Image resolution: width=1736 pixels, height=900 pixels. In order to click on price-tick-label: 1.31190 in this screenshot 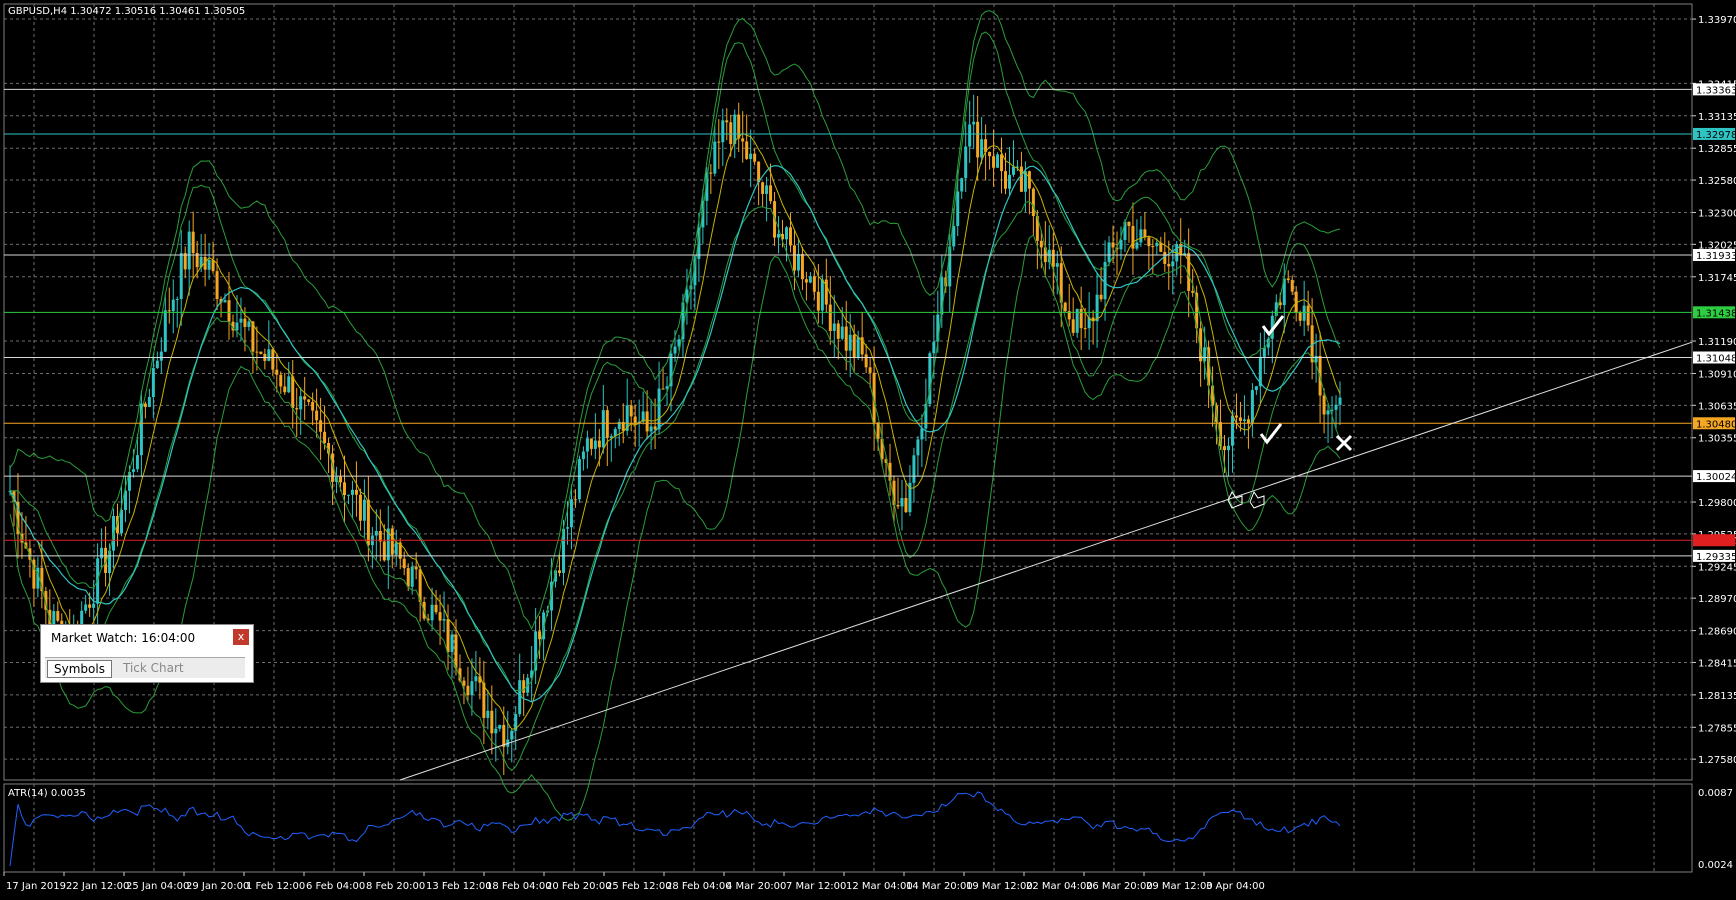, I will do `click(1717, 342)`.